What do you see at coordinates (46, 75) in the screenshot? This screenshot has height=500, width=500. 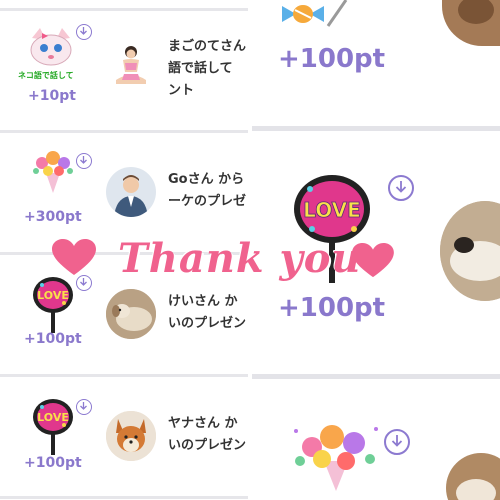 I see `gift-caption: ネコ語で話して` at bounding box center [46, 75].